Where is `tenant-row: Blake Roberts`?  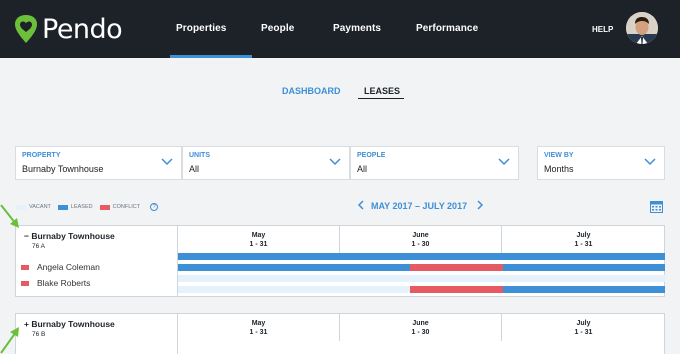 tenant-row: Blake Roberts is located at coordinates (55, 283).